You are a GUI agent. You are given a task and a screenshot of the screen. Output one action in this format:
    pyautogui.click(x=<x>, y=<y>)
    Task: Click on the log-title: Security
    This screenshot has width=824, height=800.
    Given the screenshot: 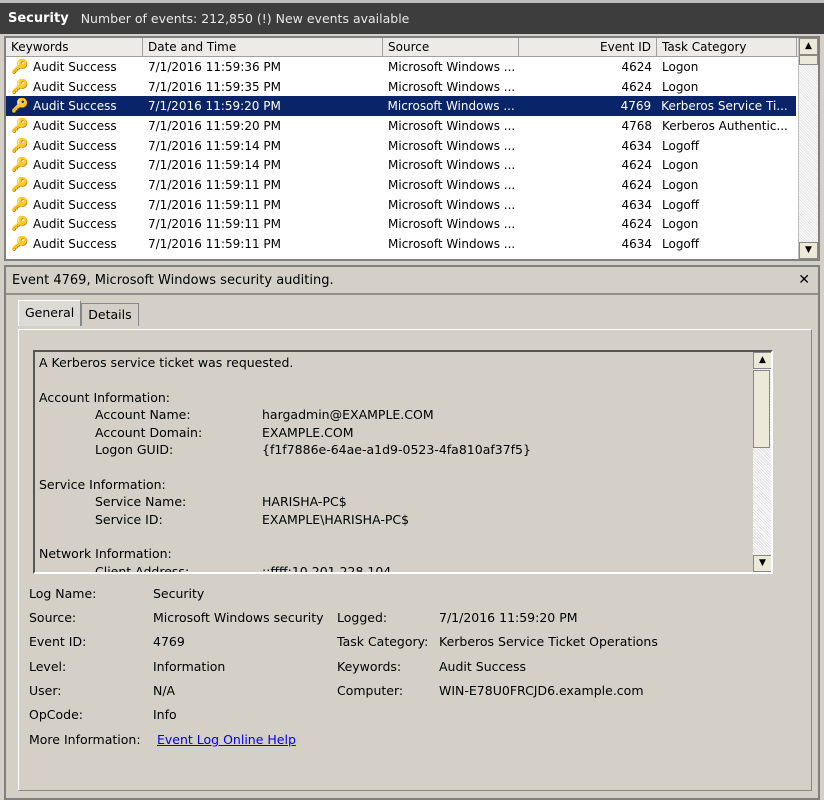 What is the action you would take?
    pyautogui.click(x=38, y=18)
    